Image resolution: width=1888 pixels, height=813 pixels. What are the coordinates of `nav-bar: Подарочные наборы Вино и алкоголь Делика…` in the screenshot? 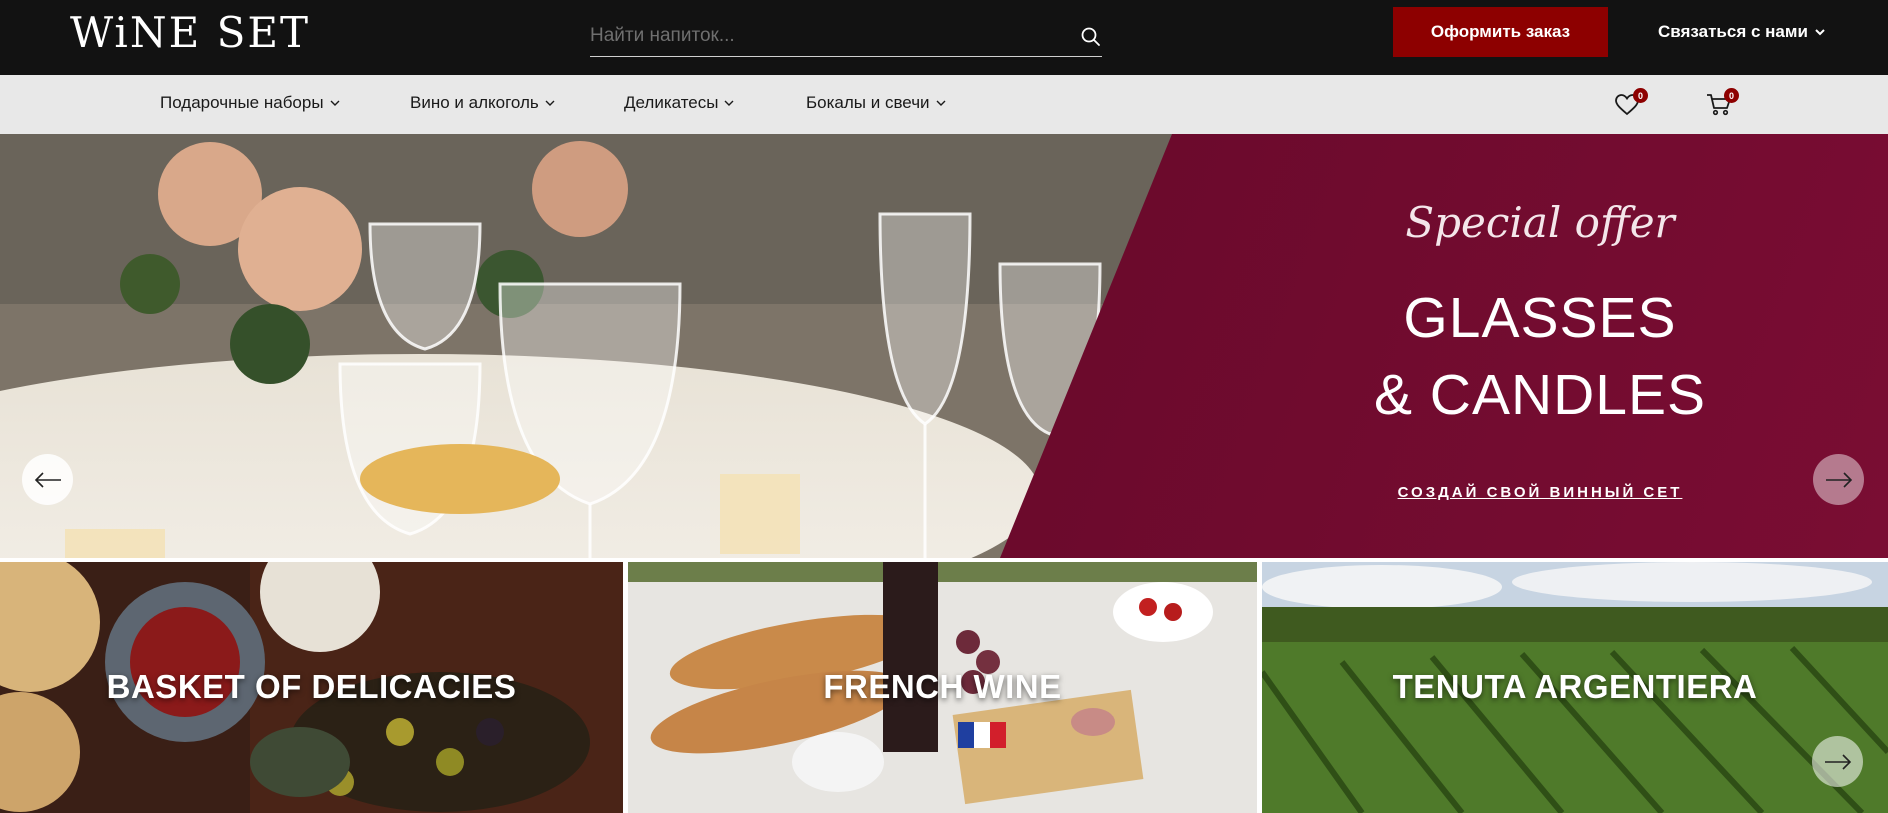 It's located at (944, 104).